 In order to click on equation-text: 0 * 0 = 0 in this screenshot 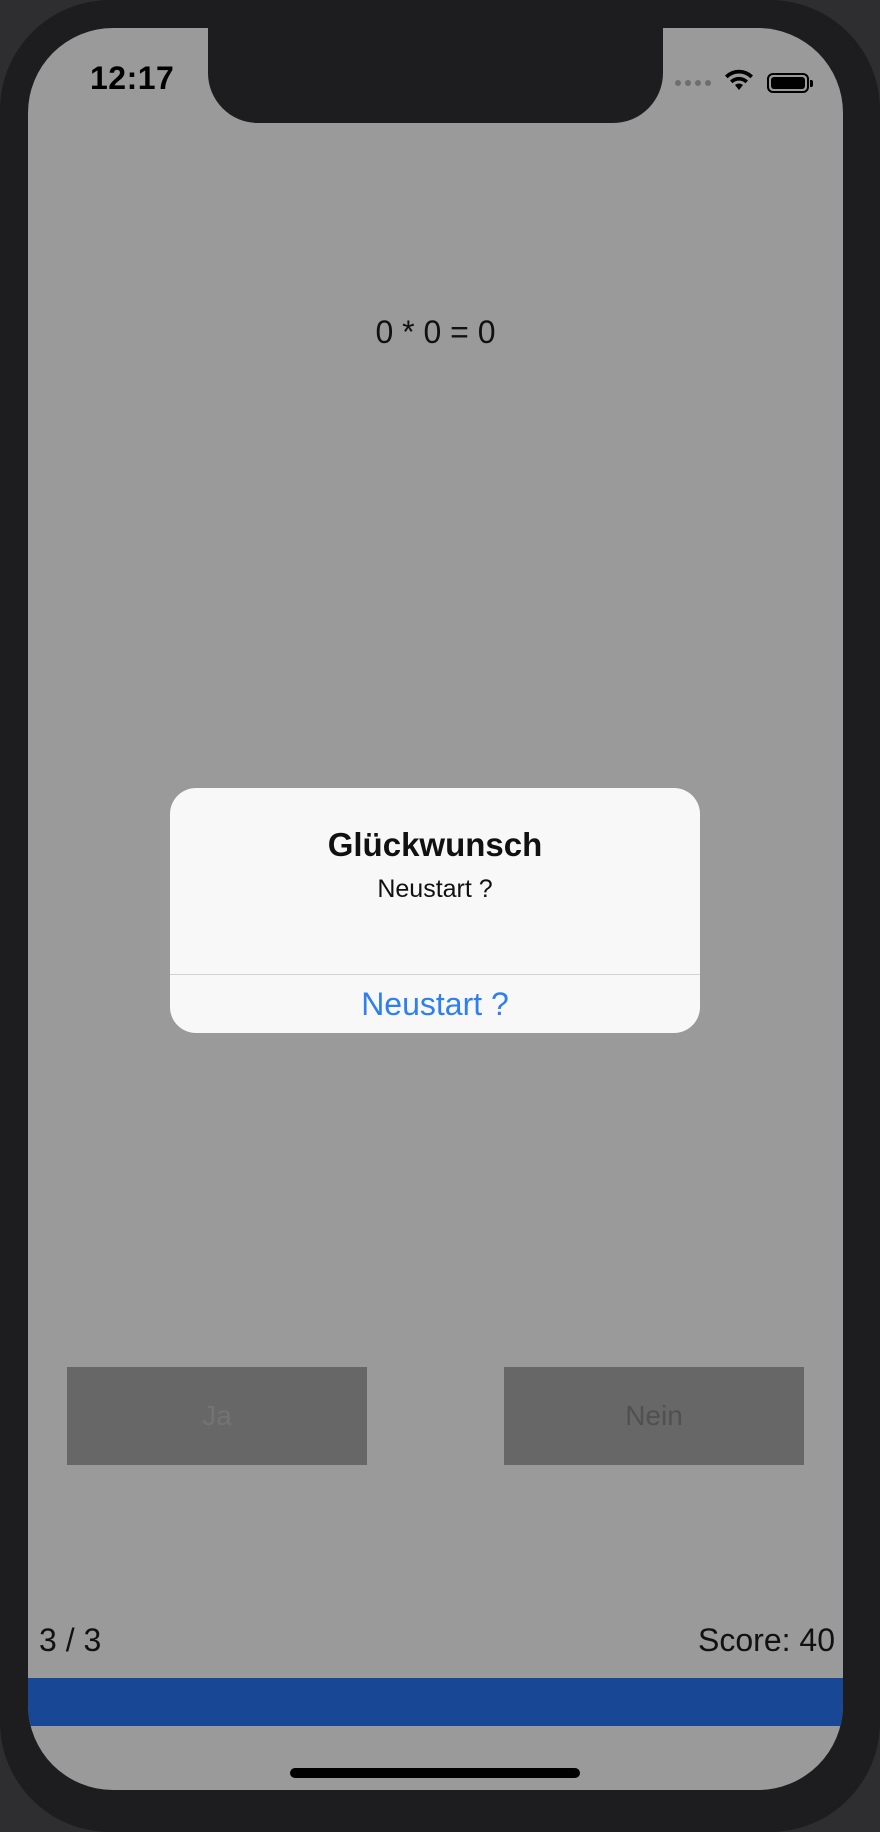, I will do `click(435, 332)`.